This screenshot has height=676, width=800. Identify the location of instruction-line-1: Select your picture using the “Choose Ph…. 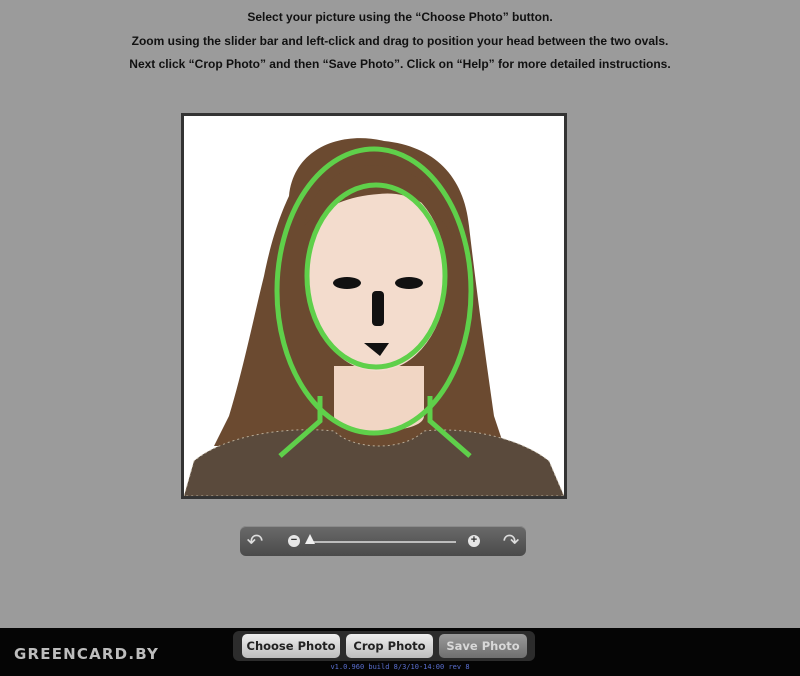
(400, 17).